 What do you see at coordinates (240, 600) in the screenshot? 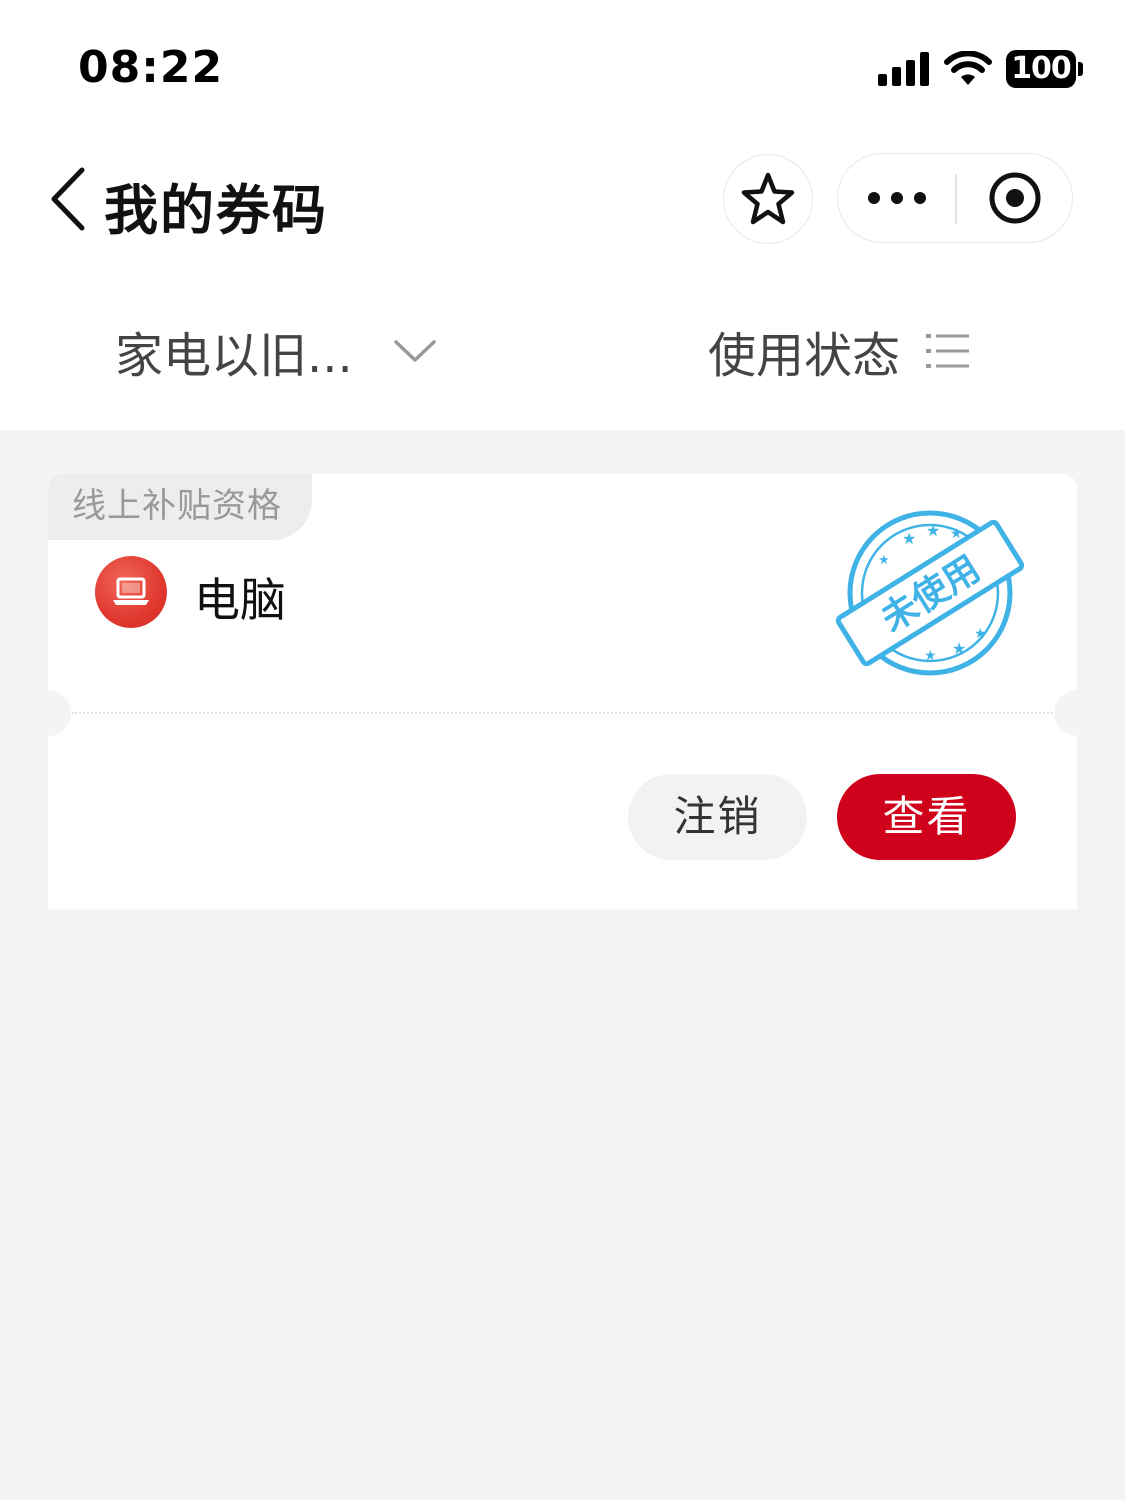
I see `product-name: 电脑` at bounding box center [240, 600].